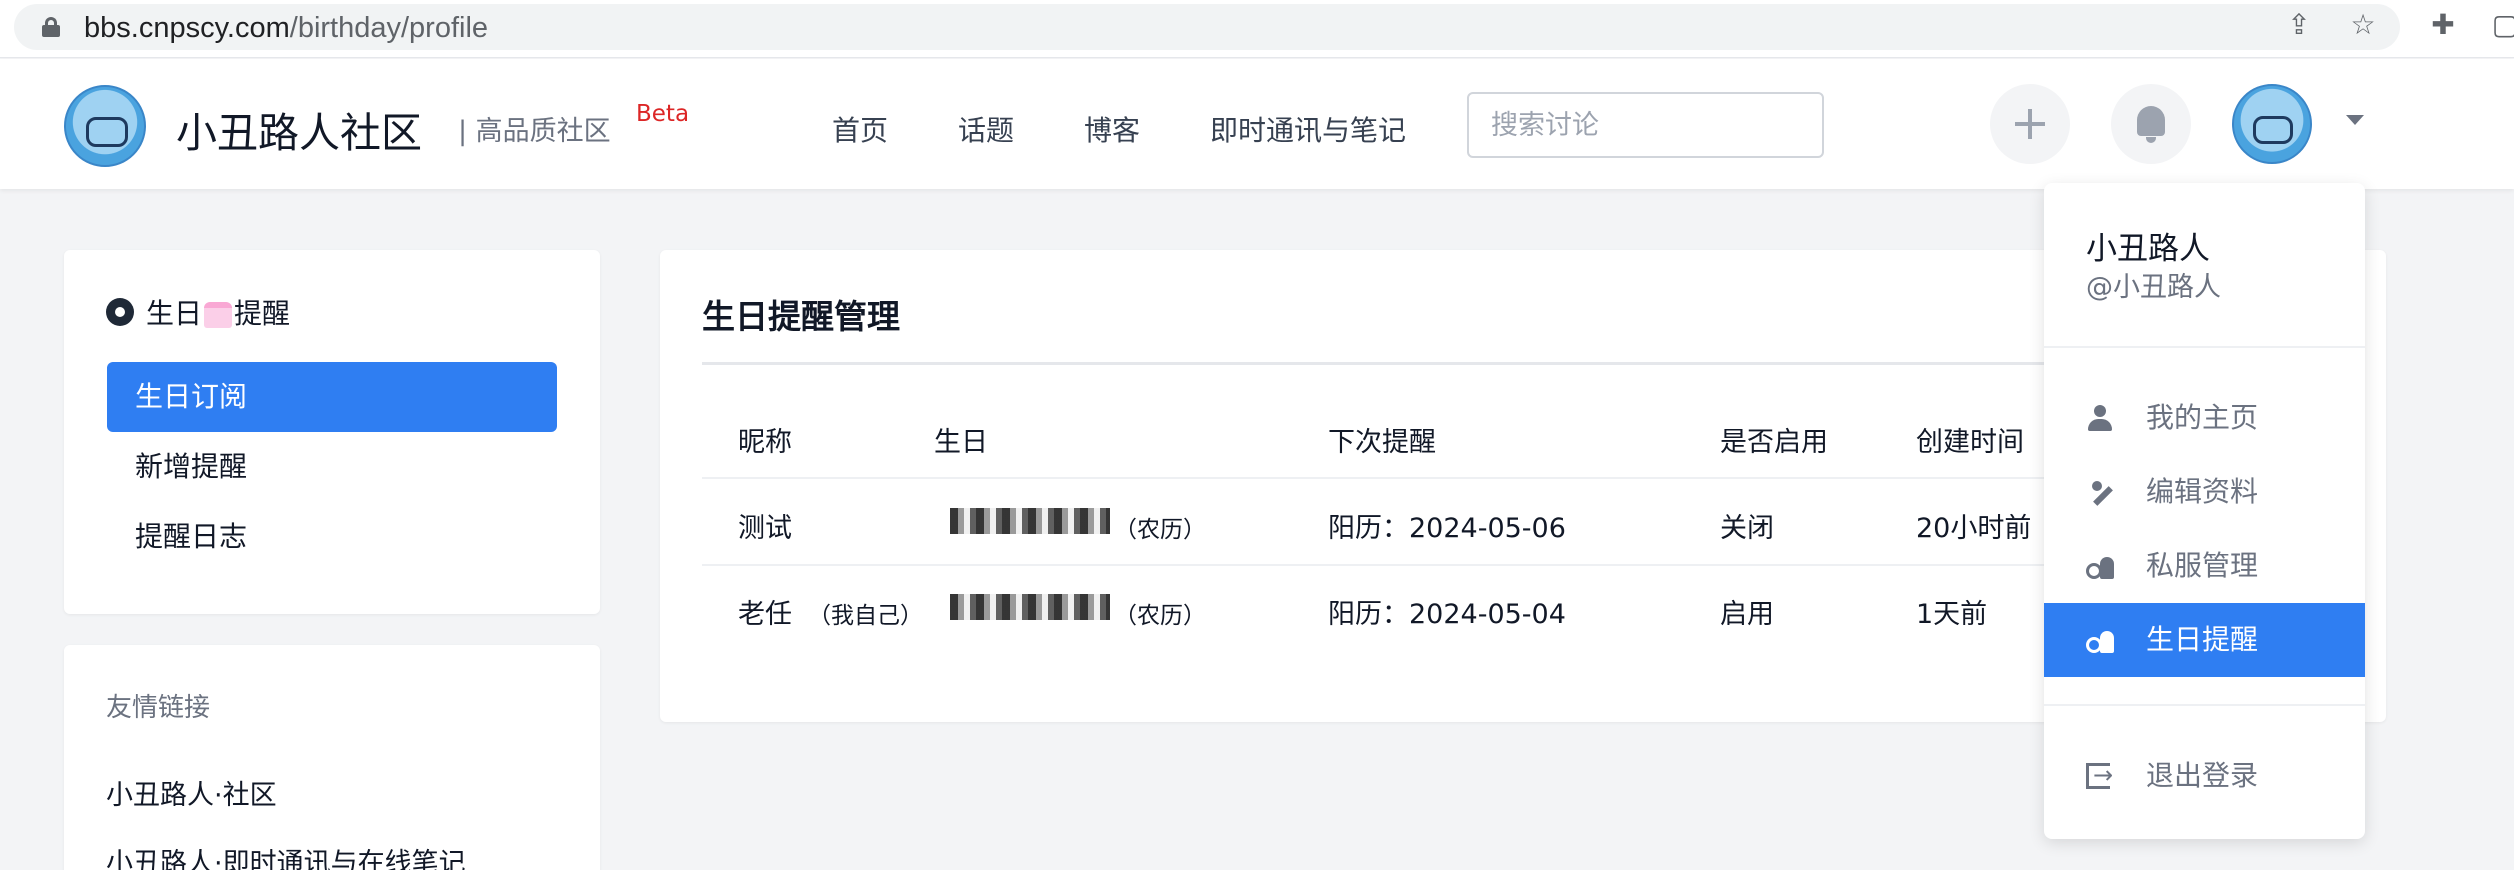  What do you see at coordinates (105, 126) in the screenshot?
I see `site-logo` at bounding box center [105, 126].